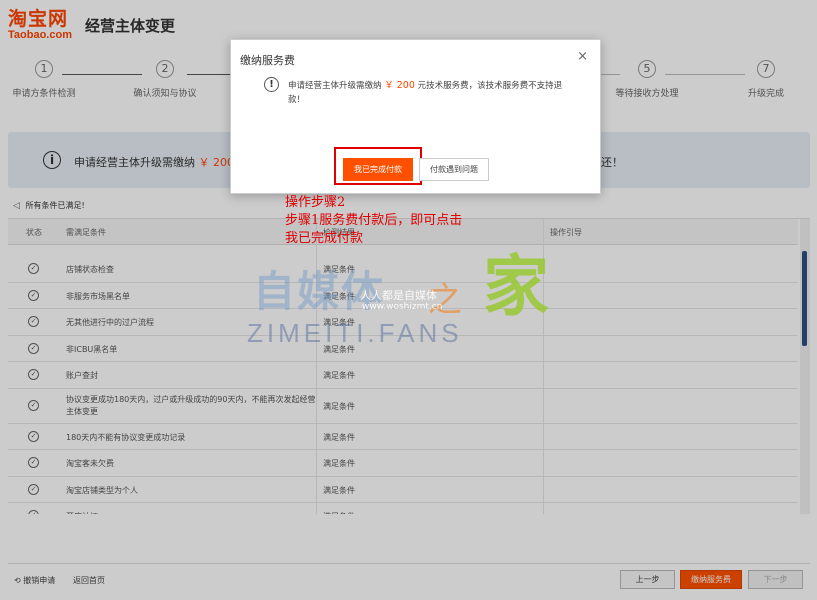  I want to click on watermark-url: www.woshizmt.cn, so click(402, 307).